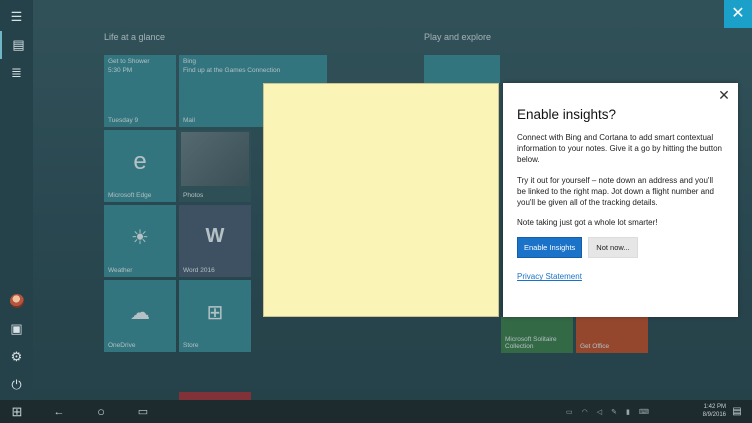 The width and height of the screenshot is (752, 423). What do you see at coordinates (724, 95) in the screenshot?
I see `dialog-close-icon: ✕` at bounding box center [724, 95].